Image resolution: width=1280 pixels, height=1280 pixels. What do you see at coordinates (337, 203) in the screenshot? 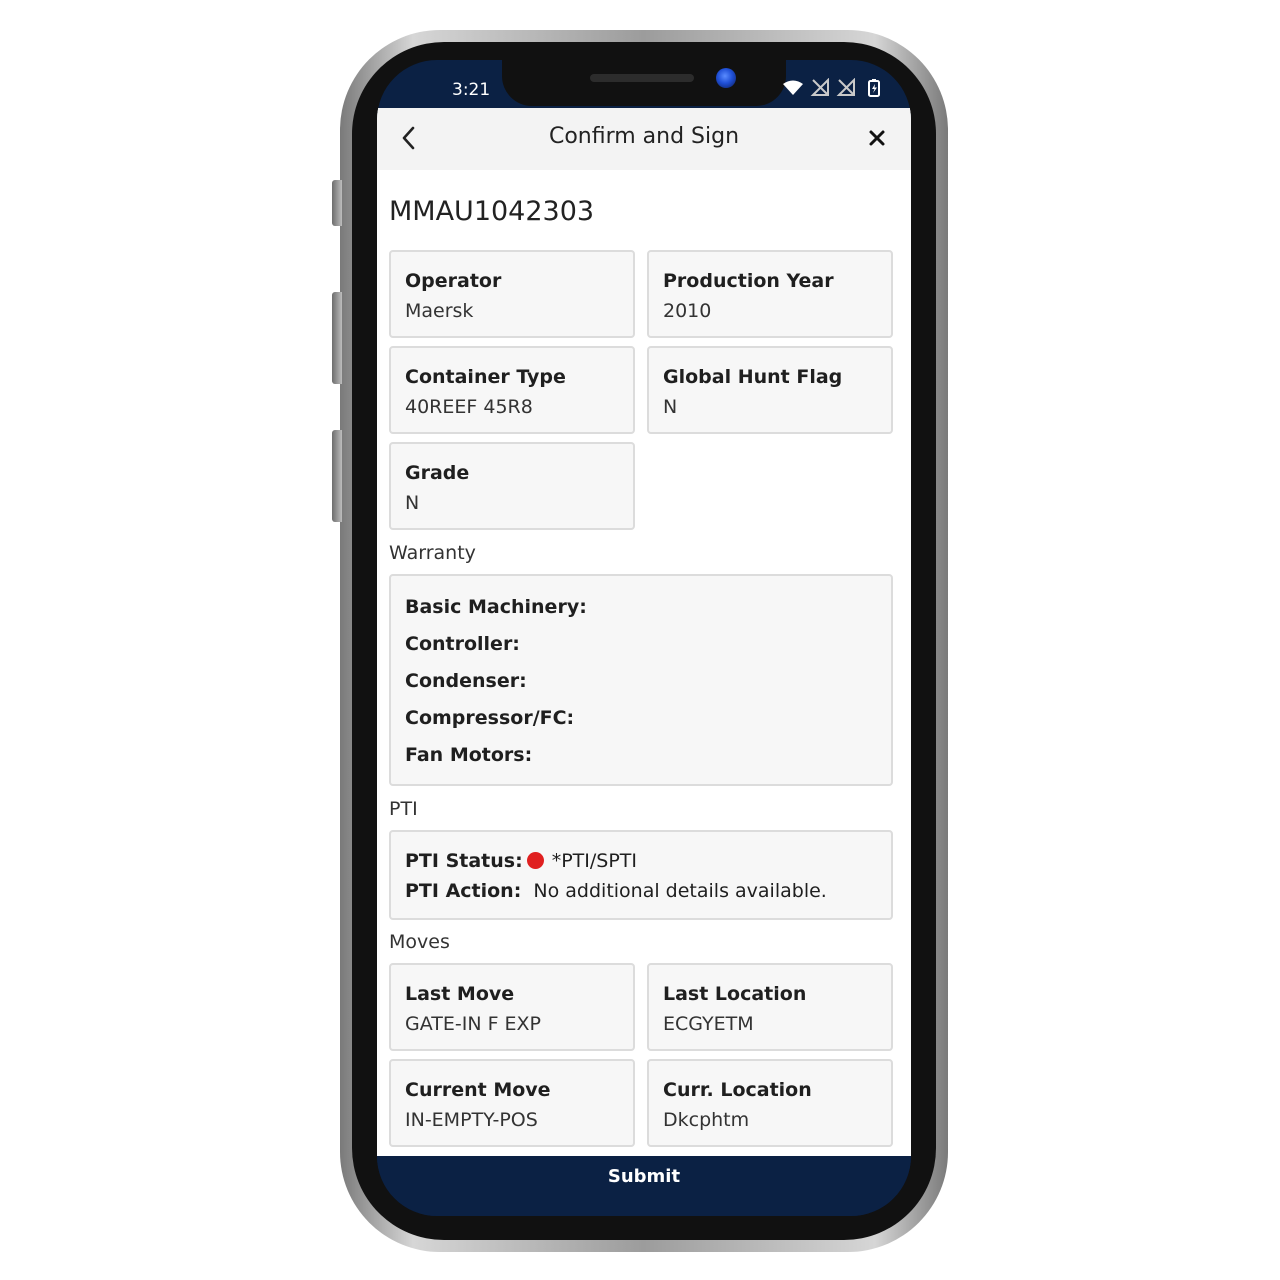
I see `side-button-silent` at bounding box center [337, 203].